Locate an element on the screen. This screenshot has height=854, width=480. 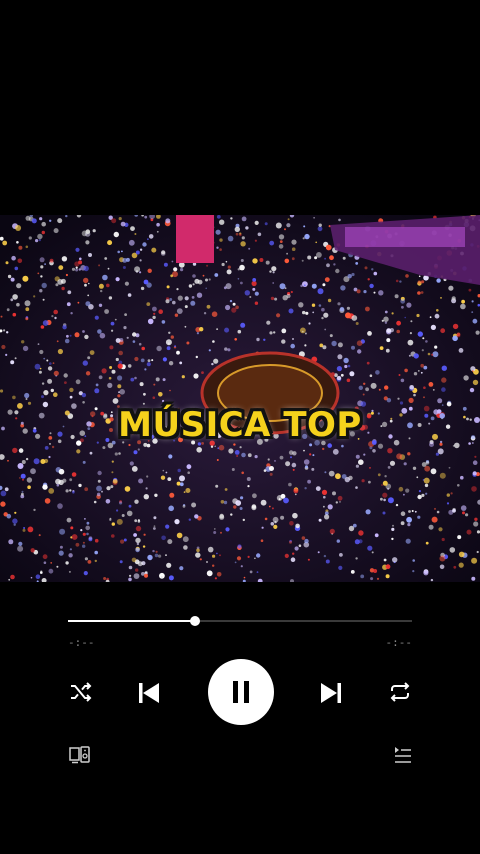
play-pause-button is located at coordinates (241, 692).